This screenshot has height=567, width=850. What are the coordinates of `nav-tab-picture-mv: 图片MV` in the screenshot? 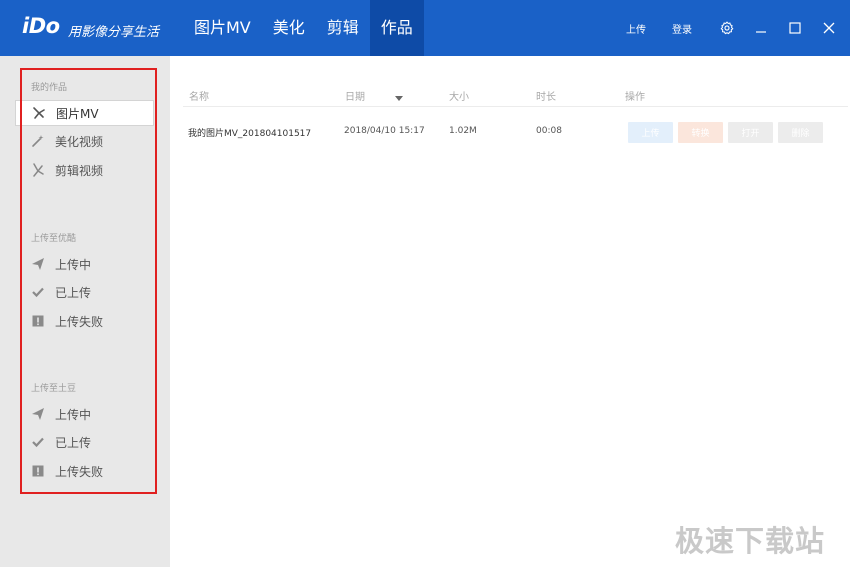 It's located at (222, 28).